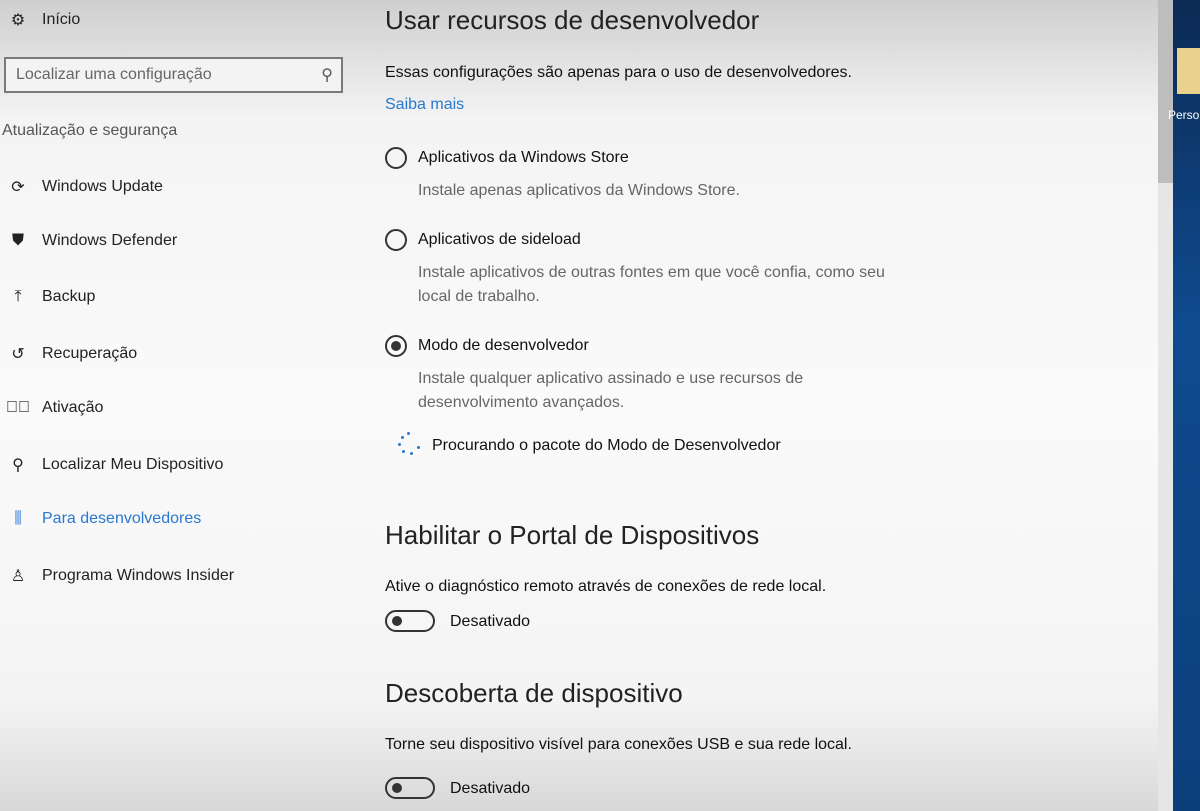 This screenshot has width=1200, height=811. Describe the element at coordinates (534, 693) in the screenshot. I see `discovery-heading: Descoberta de dispositivo` at that location.